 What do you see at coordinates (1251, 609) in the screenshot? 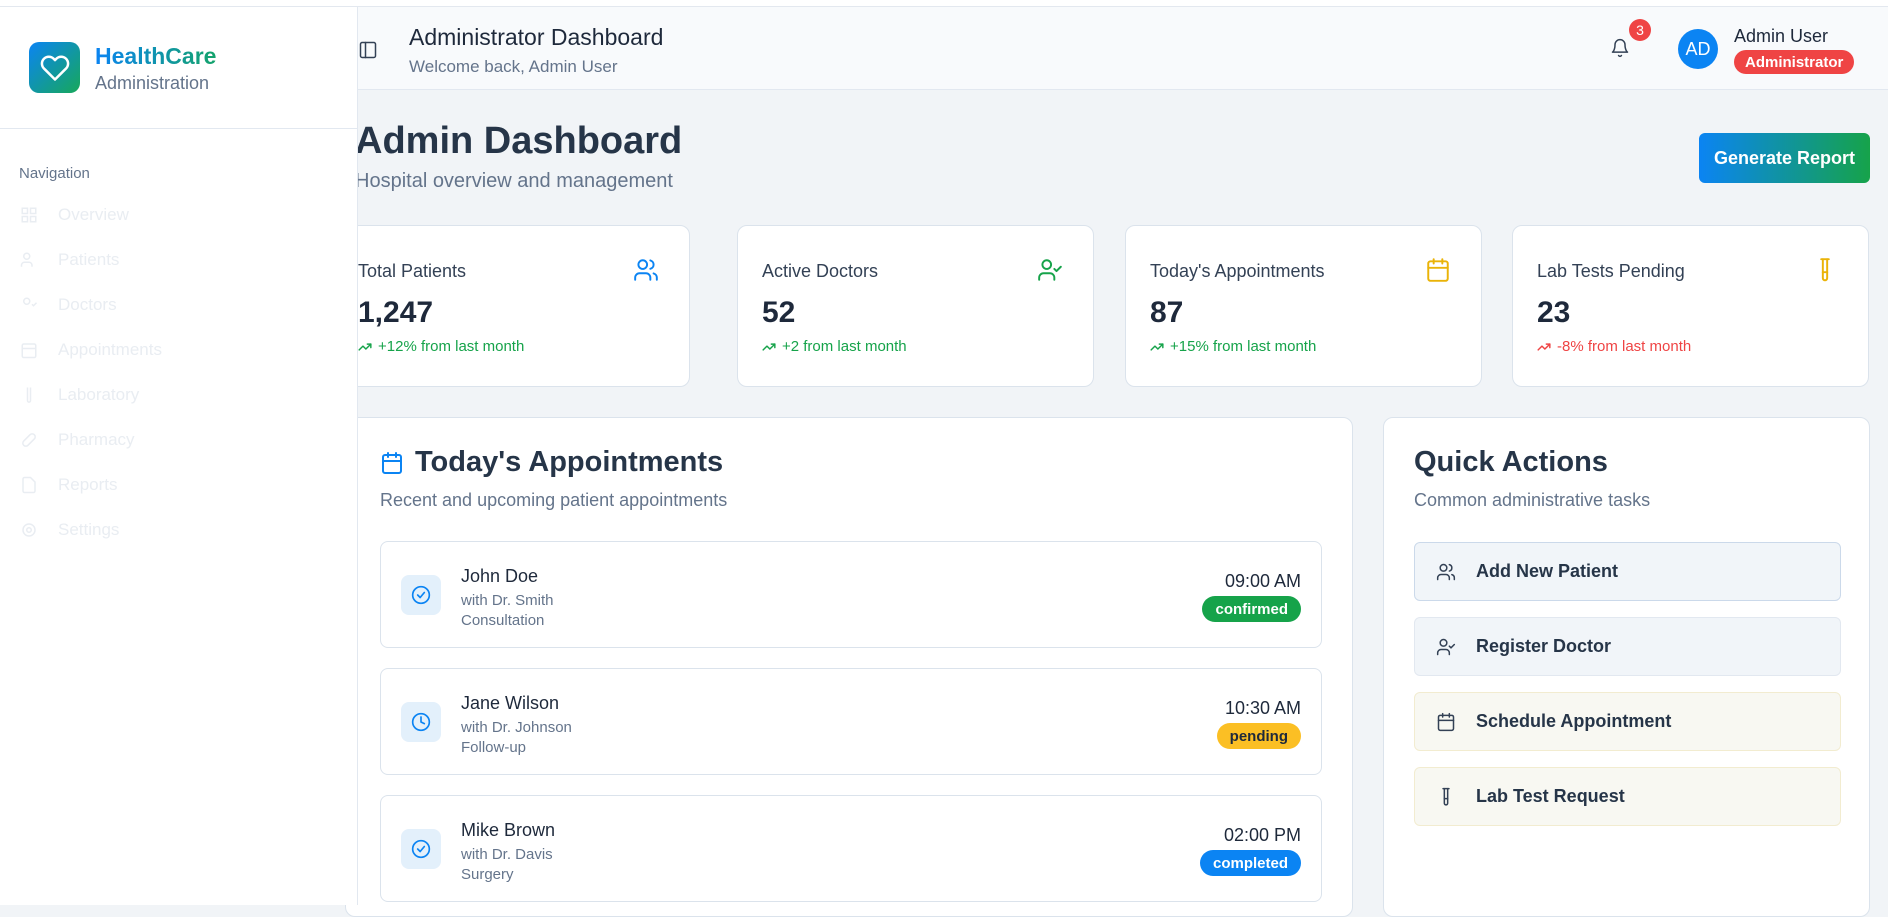
I see `status-badge: confirmed` at bounding box center [1251, 609].